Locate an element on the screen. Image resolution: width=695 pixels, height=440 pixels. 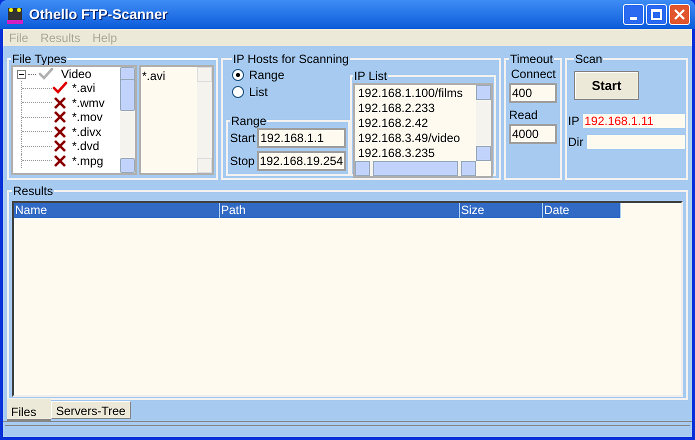
field-label: Dir is located at coordinates (576, 142).